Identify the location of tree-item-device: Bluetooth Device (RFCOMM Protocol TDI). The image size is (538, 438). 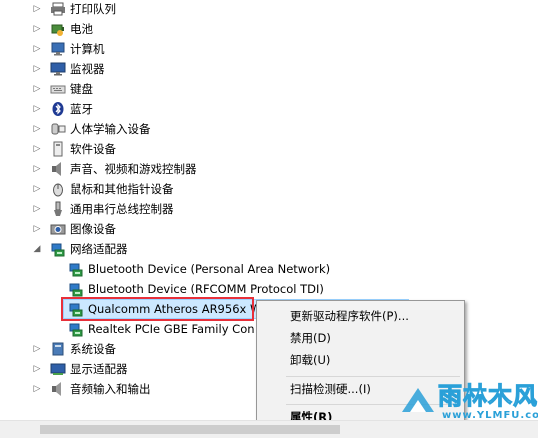
(269, 289).